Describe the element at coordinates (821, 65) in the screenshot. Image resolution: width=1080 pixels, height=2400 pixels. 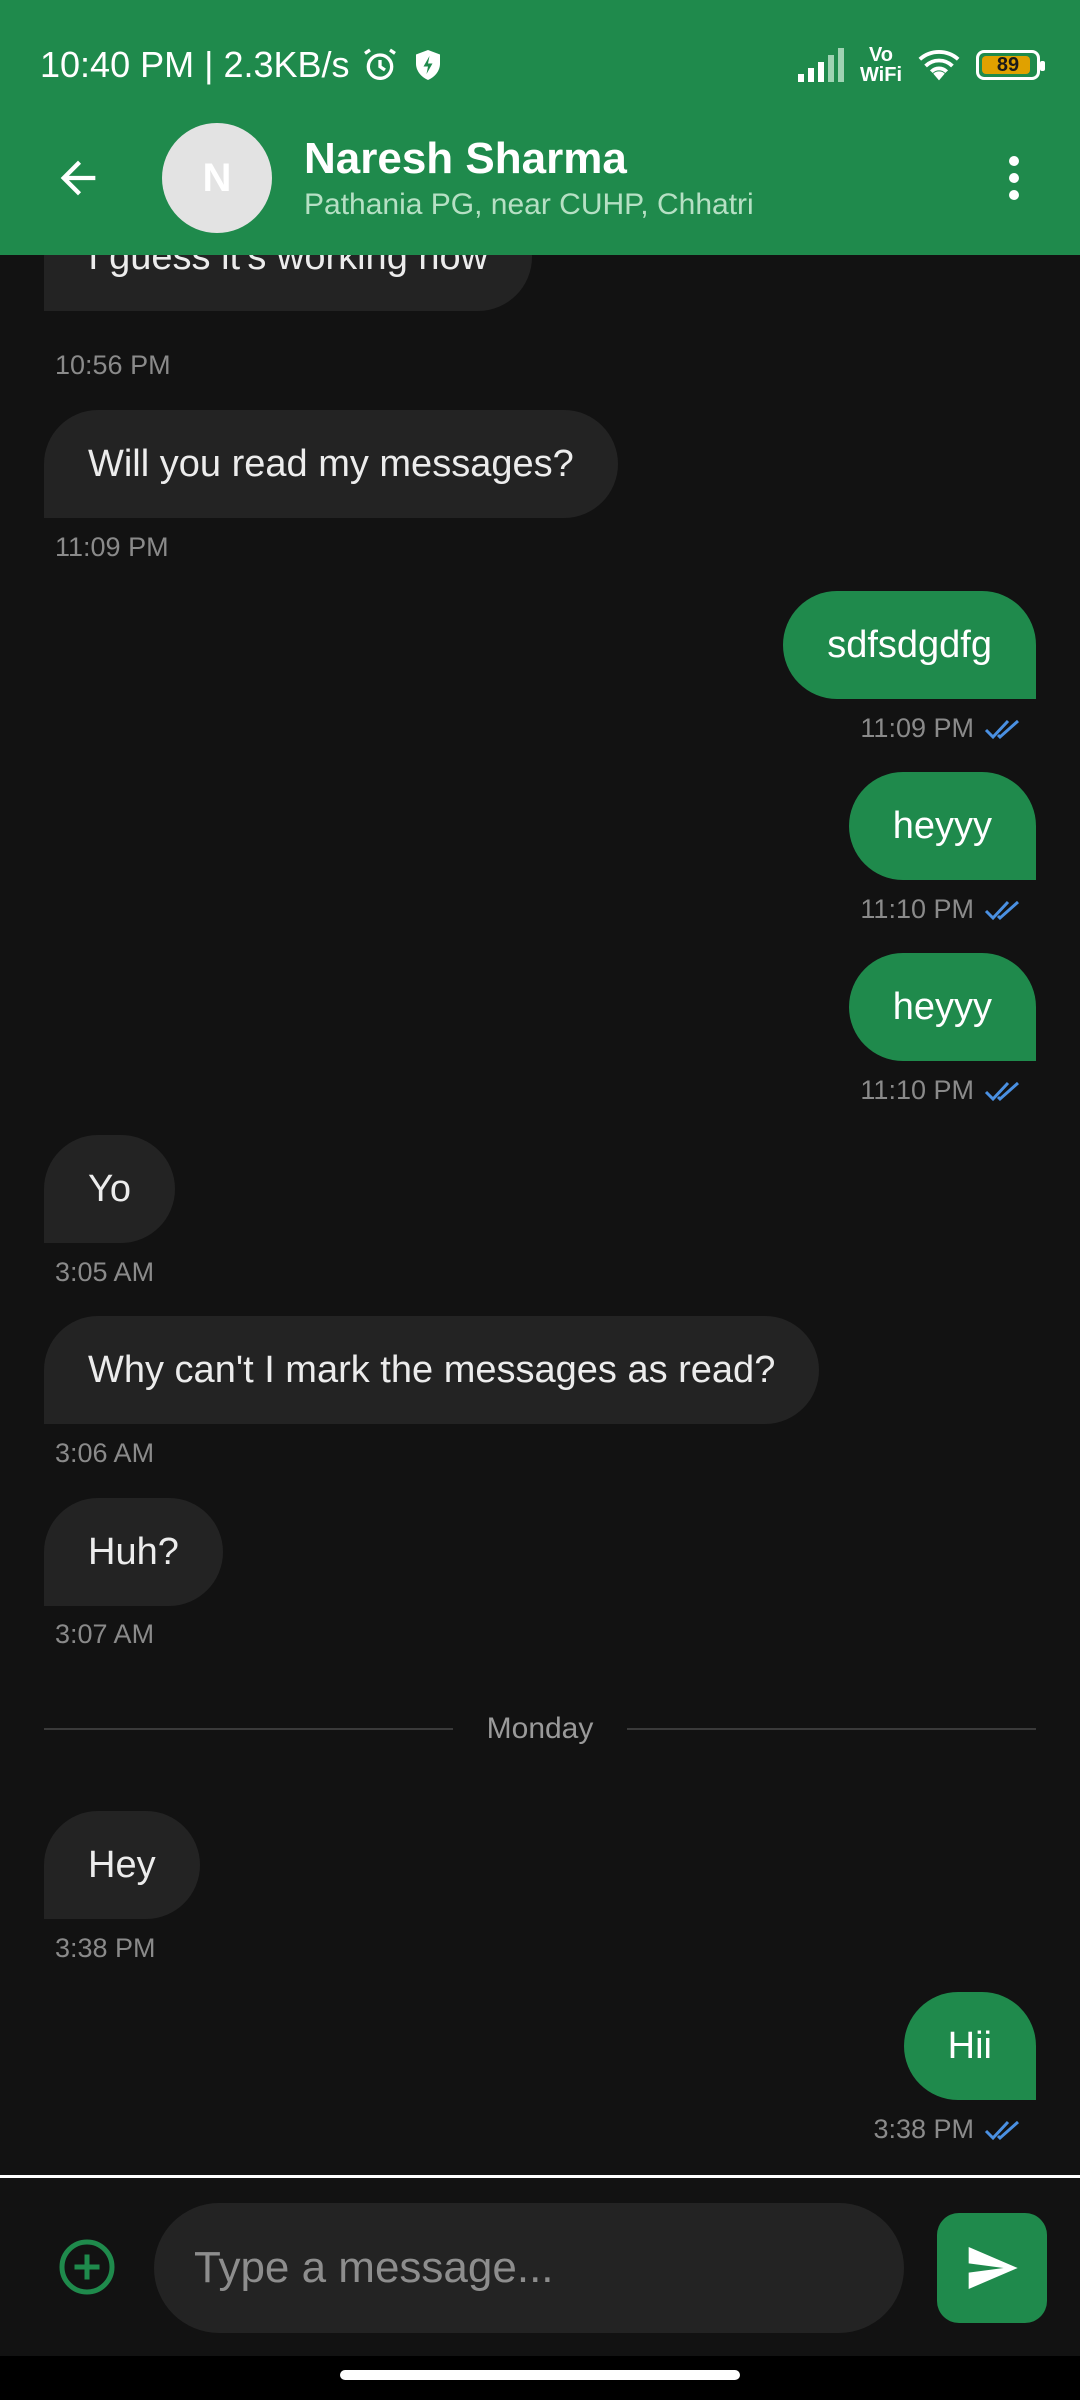
I see `signal-icon` at that location.